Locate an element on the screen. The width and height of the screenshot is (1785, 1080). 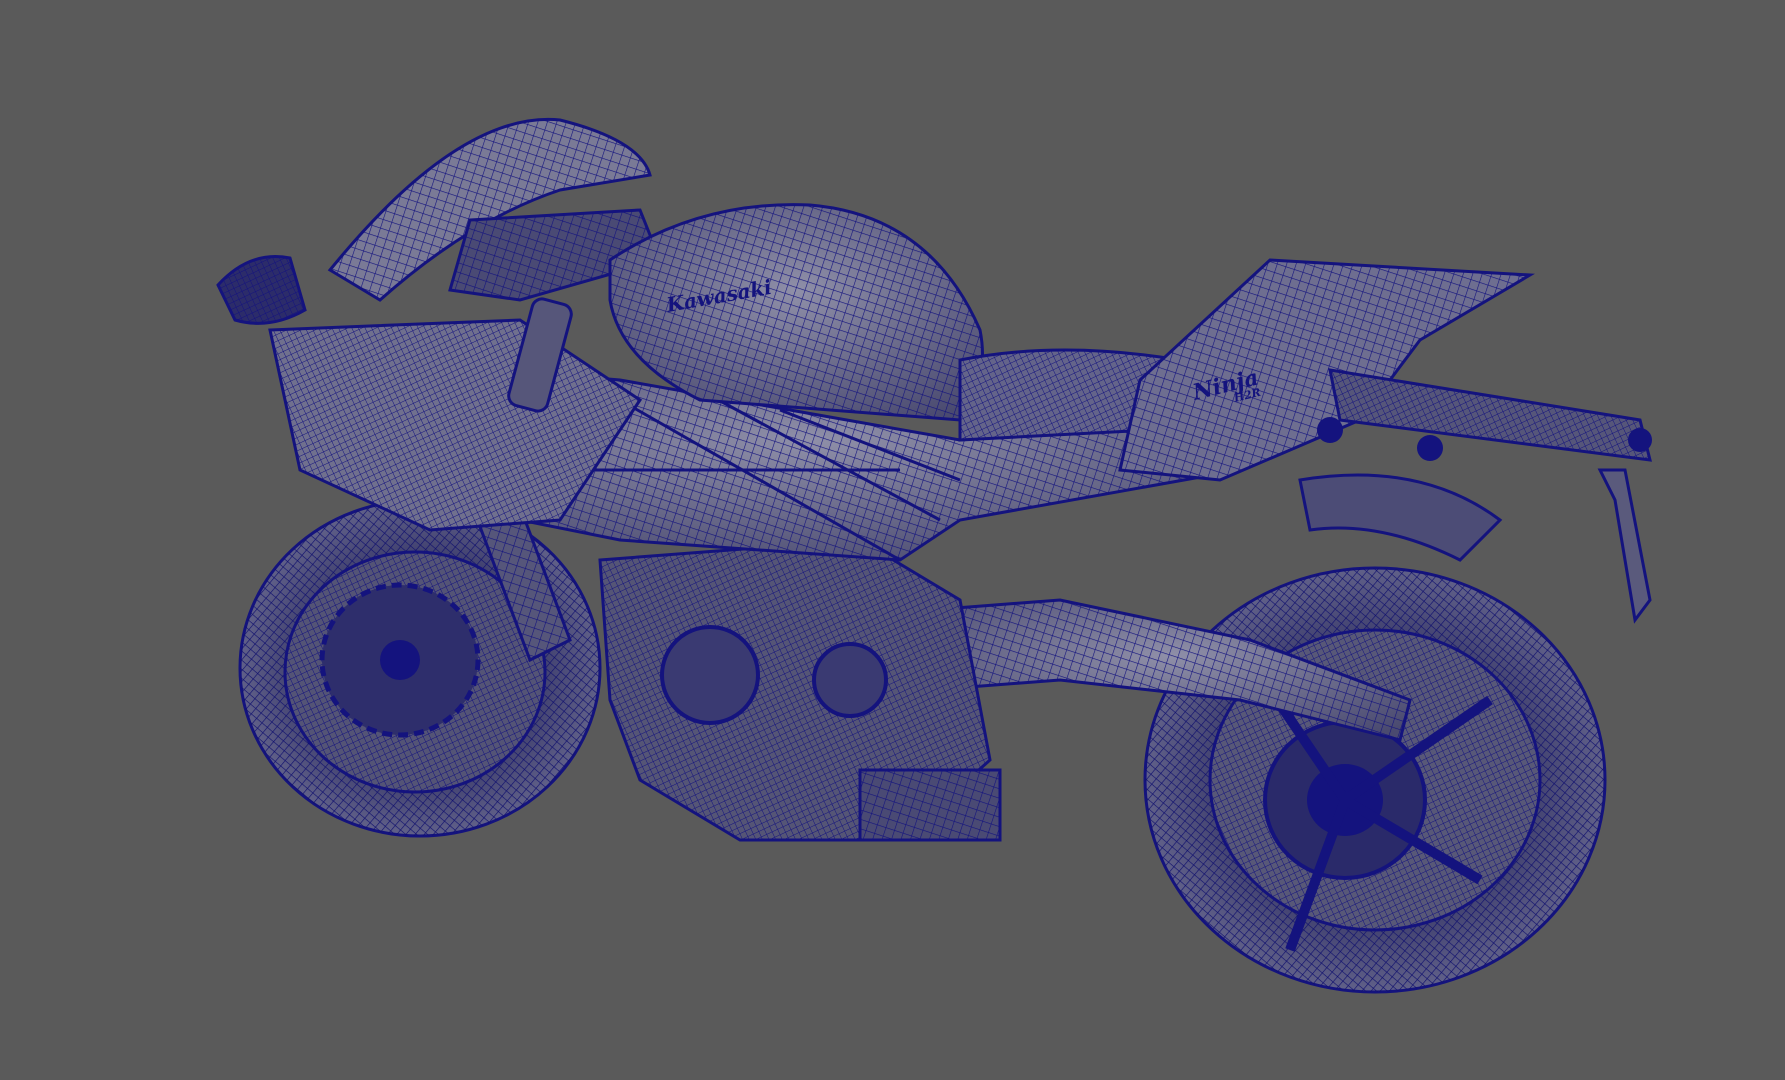
license-plate is located at coordinates (1624, 546).